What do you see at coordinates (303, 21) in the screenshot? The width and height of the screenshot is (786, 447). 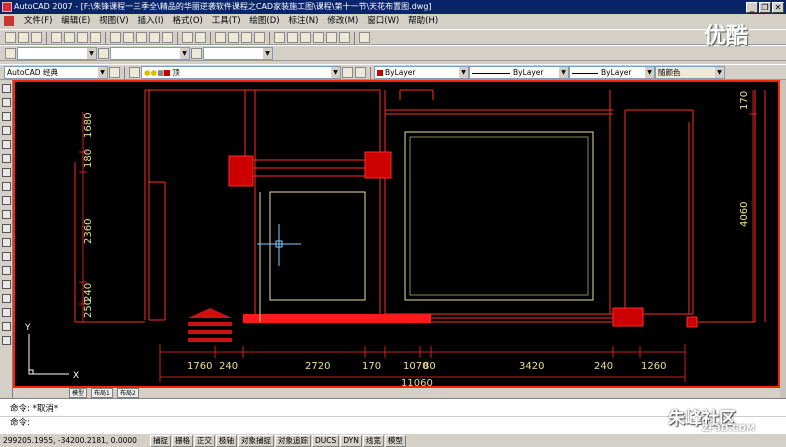 I see `menu-dimension: 标注(N)` at bounding box center [303, 21].